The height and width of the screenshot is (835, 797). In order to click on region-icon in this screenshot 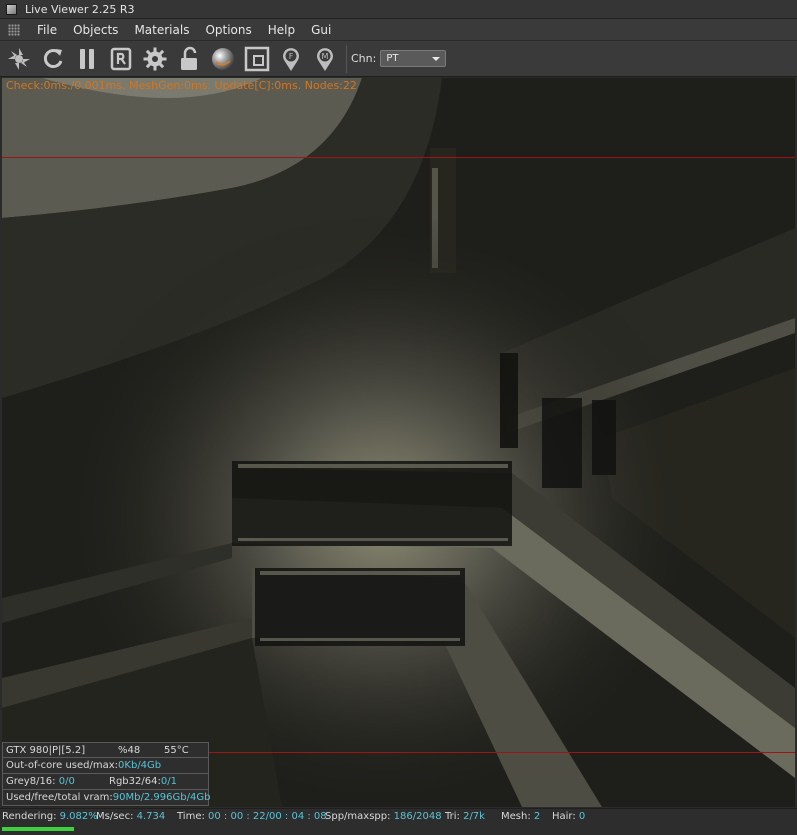, I will do `click(257, 58)`.